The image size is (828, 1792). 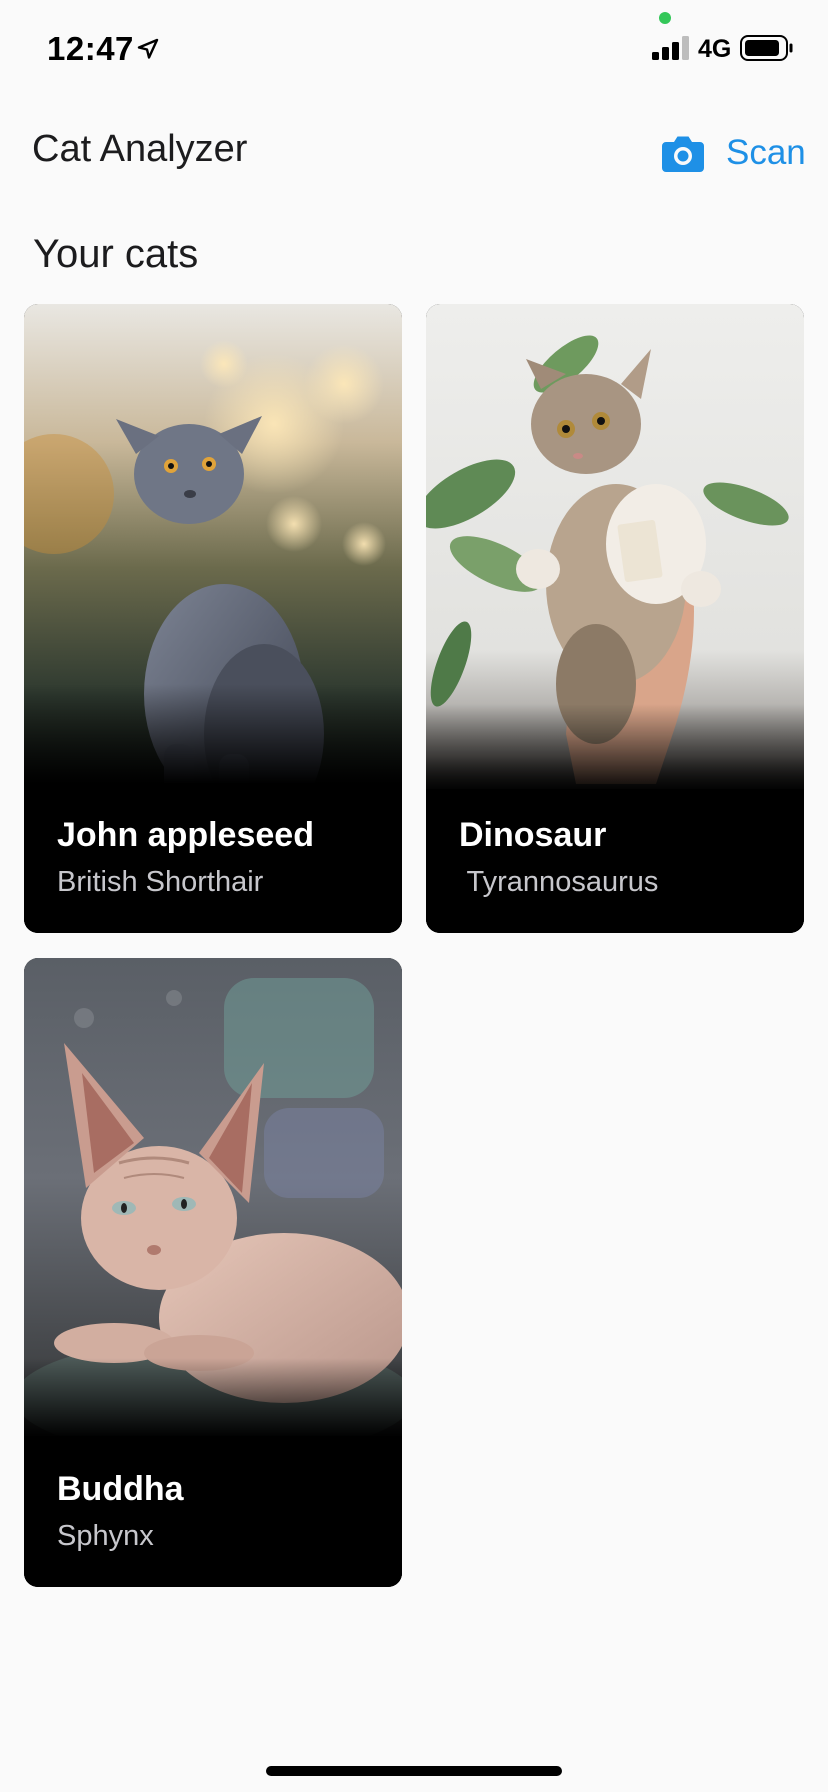 What do you see at coordinates (670, 48) in the screenshot?
I see `cellular-signal-icon` at bounding box center [670, 48].